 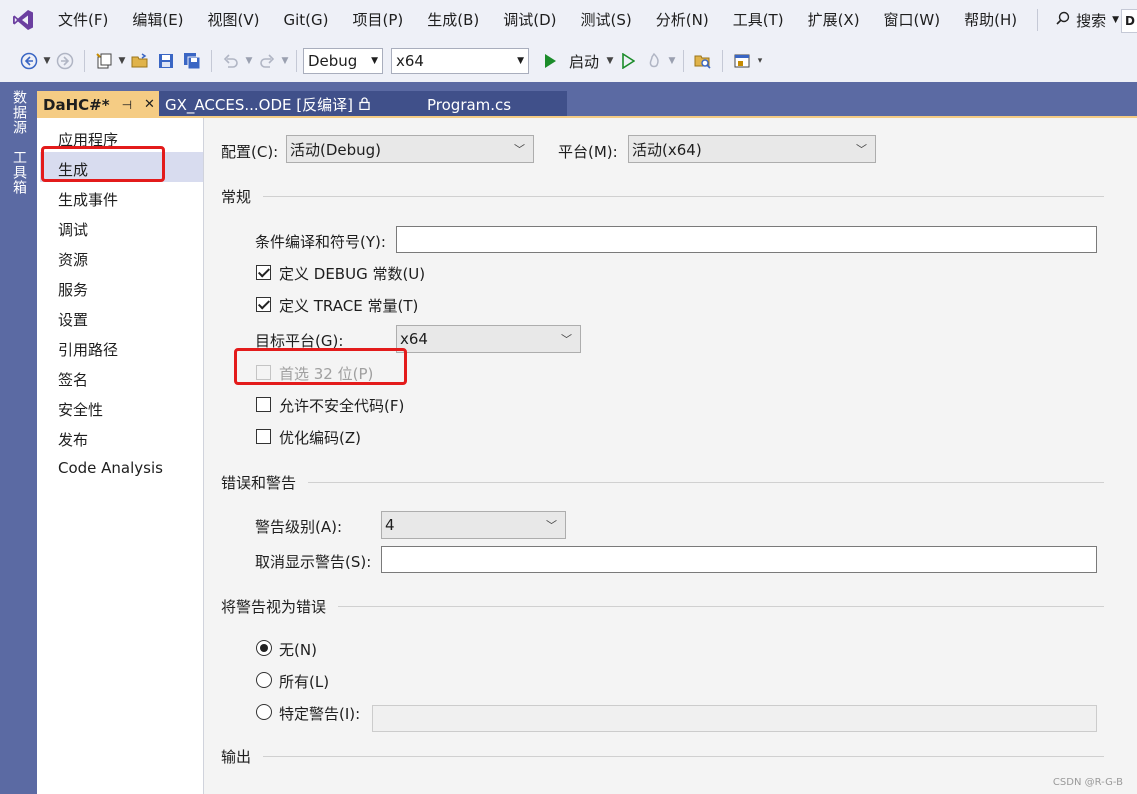 I want to click on define-debug-checkbox, so click(x=263, y=272).